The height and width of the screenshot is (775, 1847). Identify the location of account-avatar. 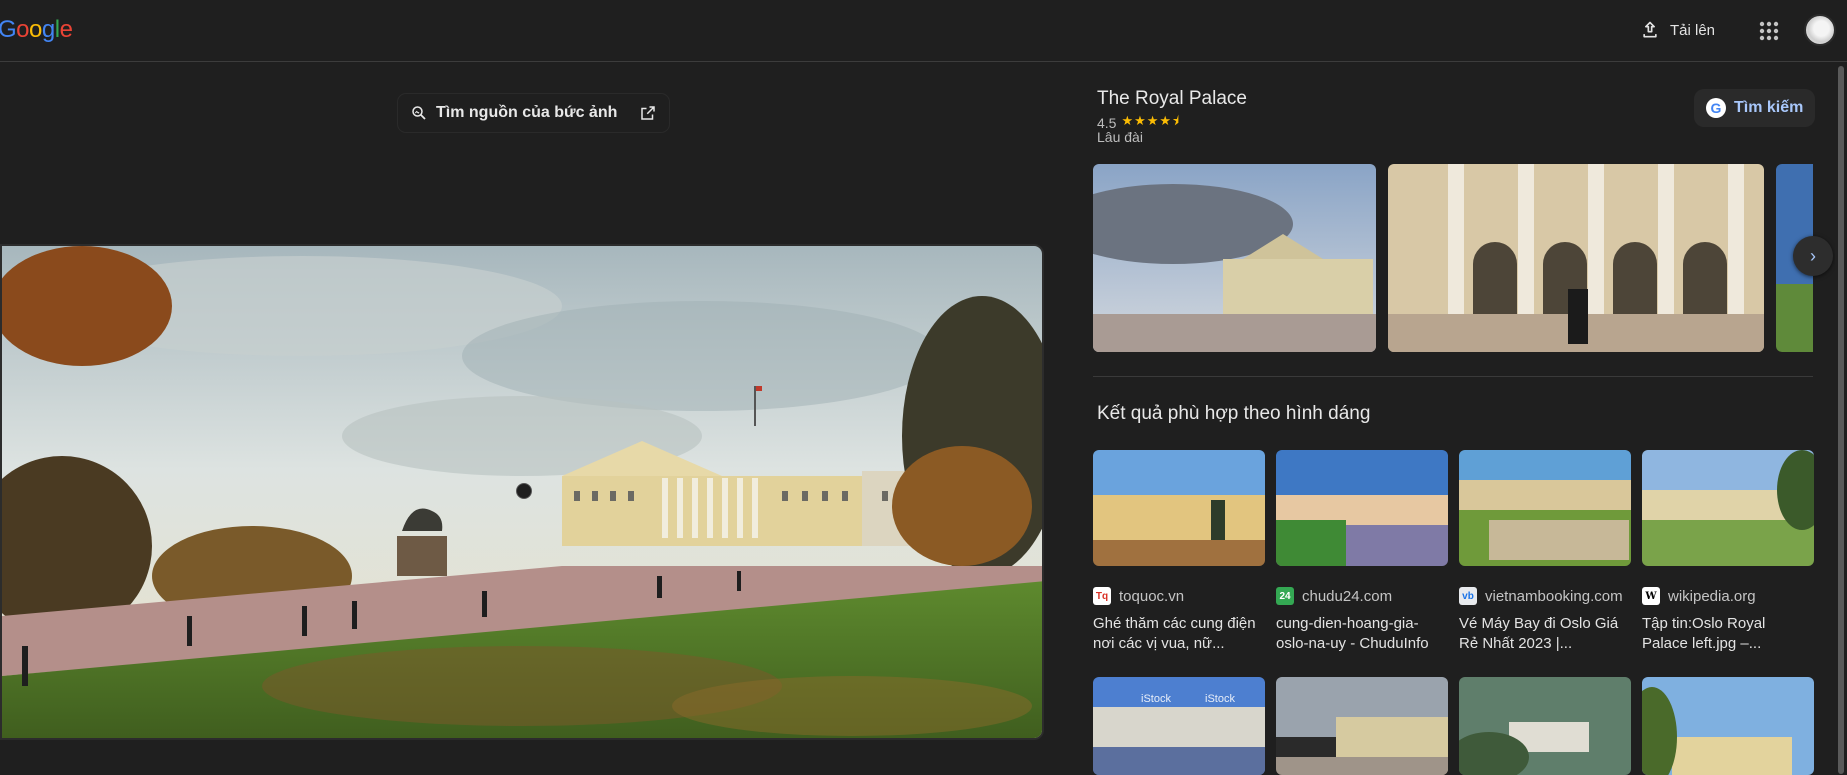
(1820, 30).